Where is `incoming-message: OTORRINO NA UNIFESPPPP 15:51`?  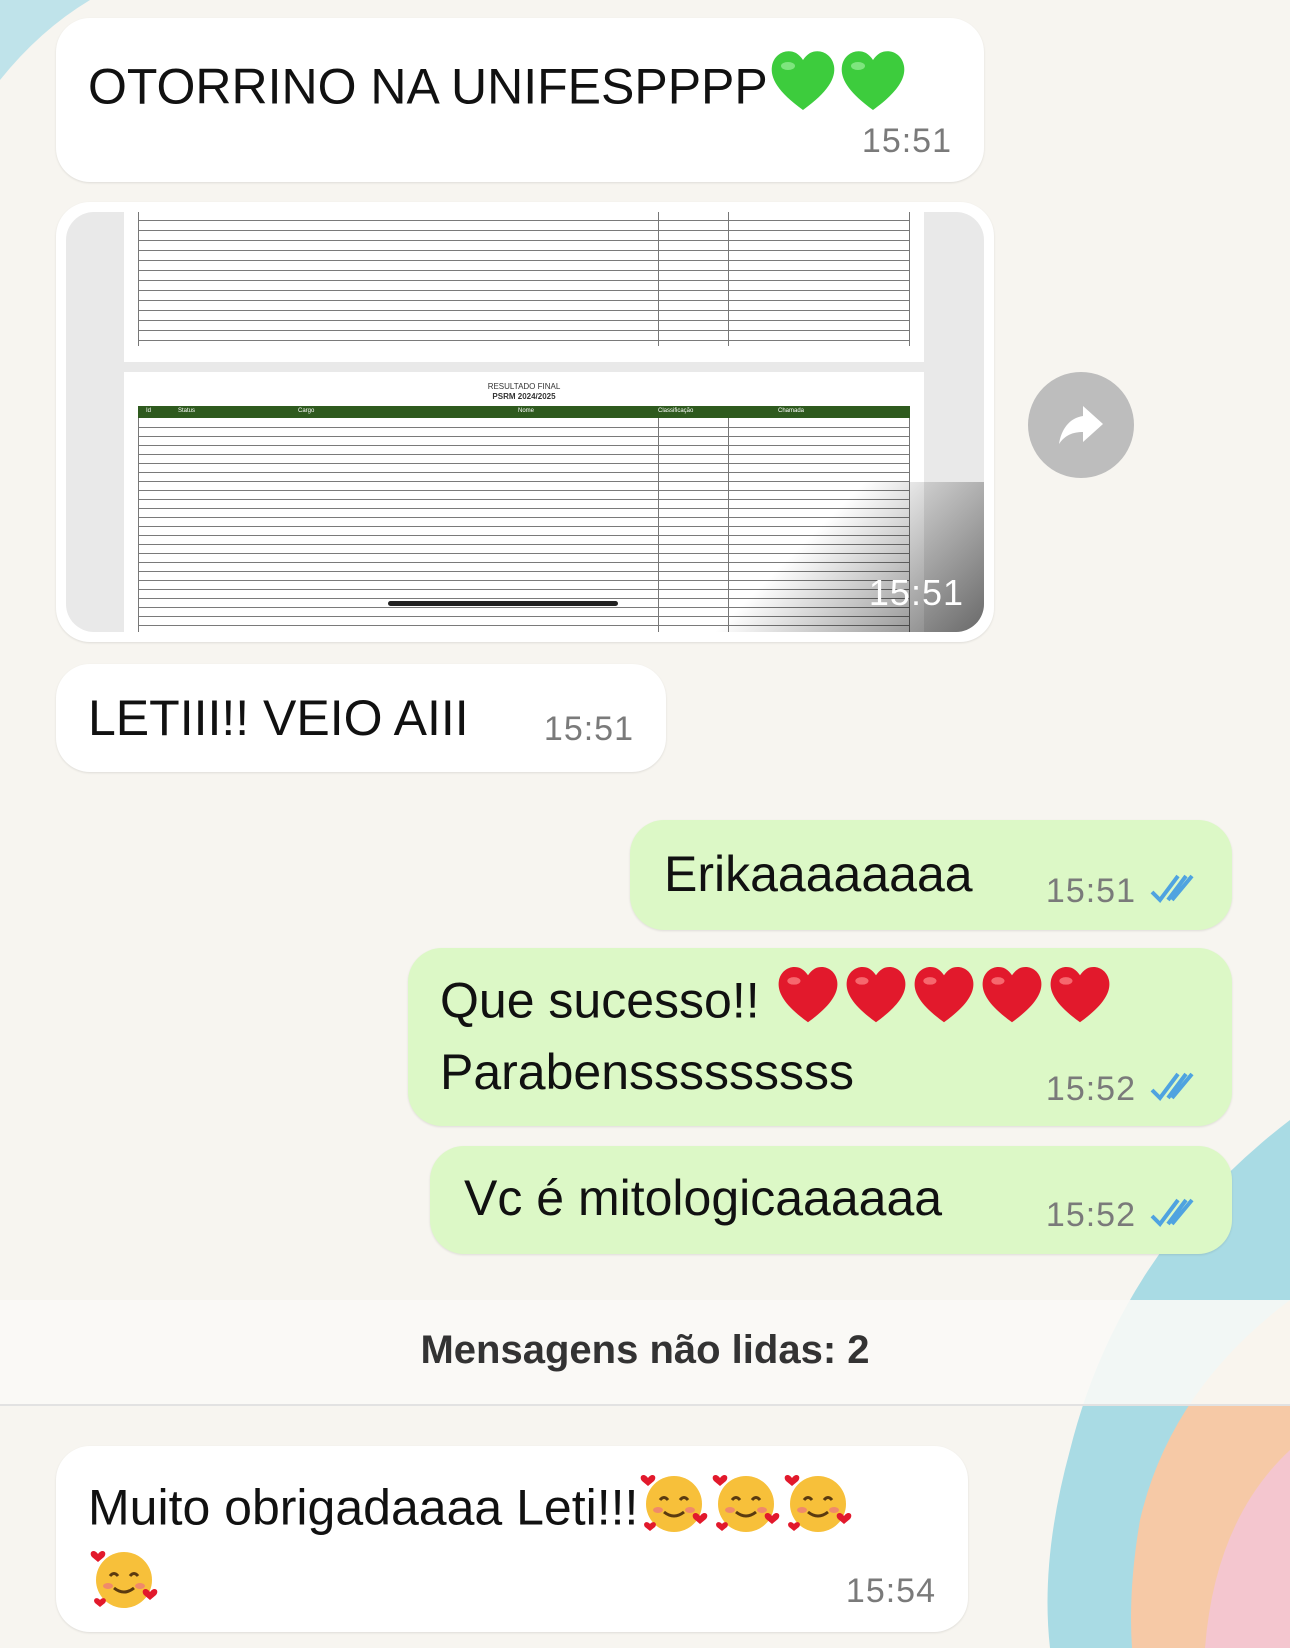
incoming-message: OTORRINO NA UNIFESPPPP 15:51 is located at coordinates (520, 100).